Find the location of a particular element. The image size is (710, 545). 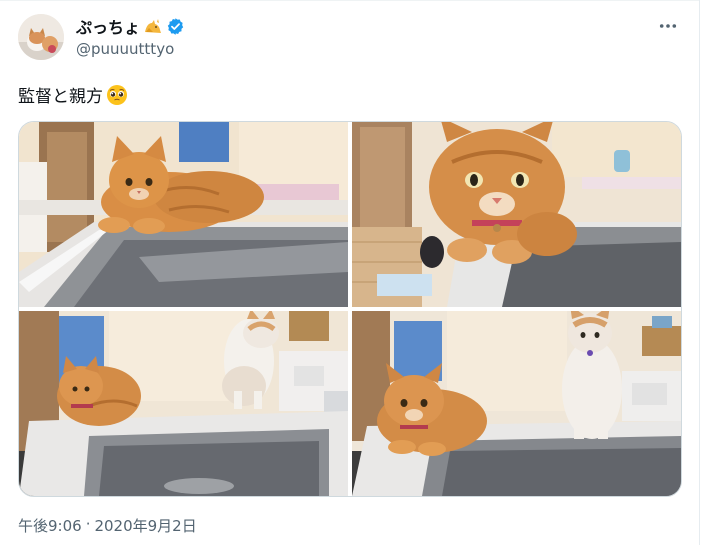

tweet-date-link: 2020年9月2日 is located at coordinates (145, 525).